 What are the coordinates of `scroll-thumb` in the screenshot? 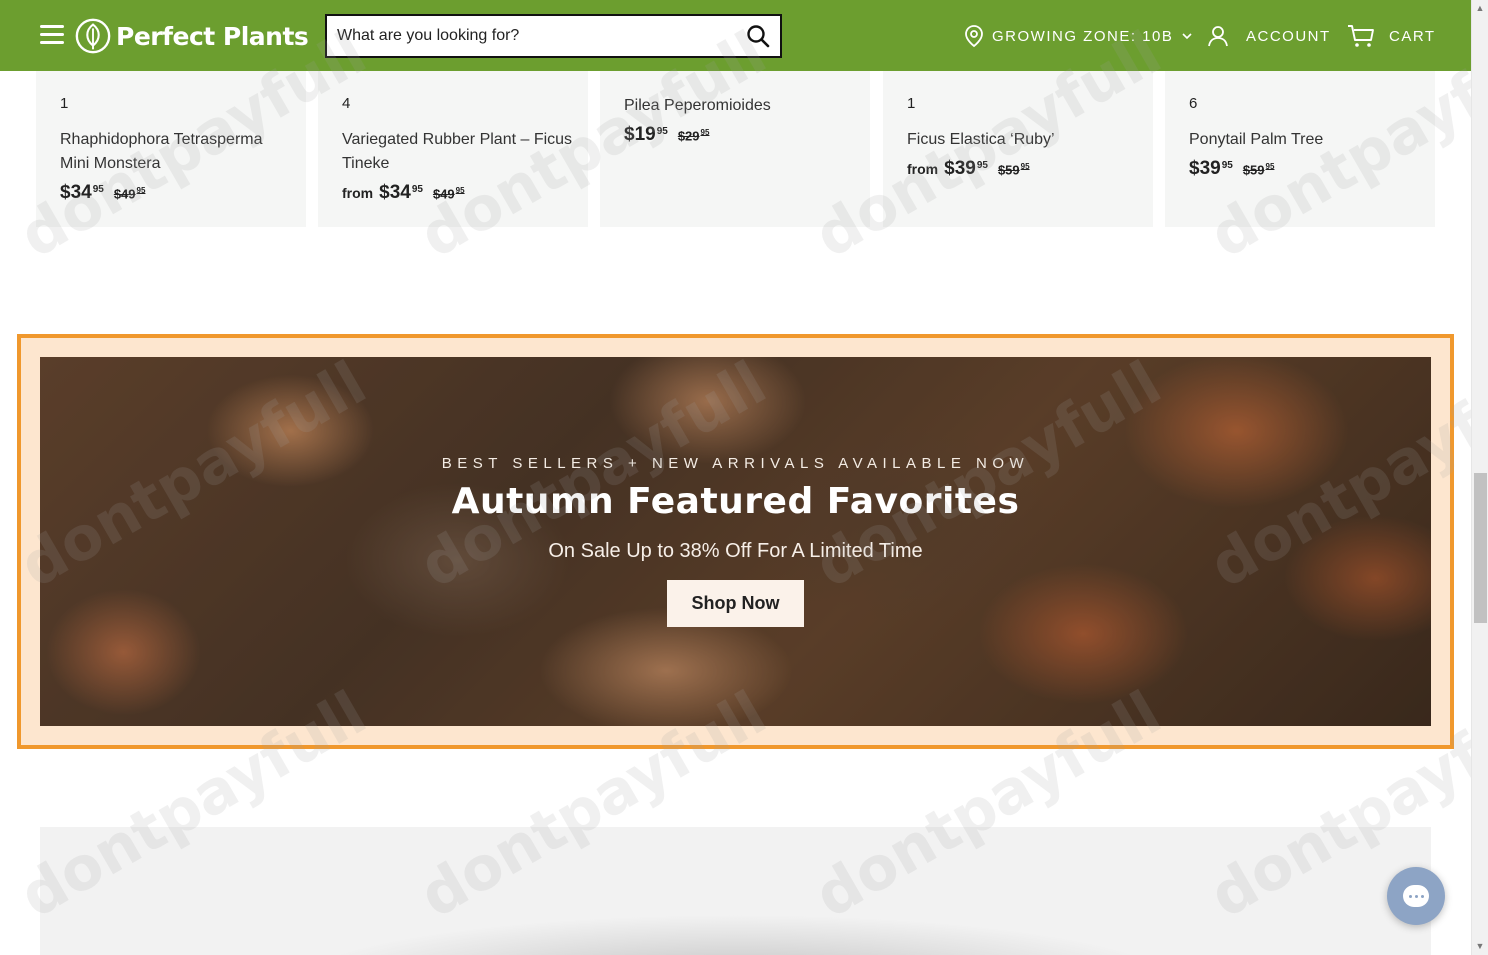 It's located at (1480, 548).